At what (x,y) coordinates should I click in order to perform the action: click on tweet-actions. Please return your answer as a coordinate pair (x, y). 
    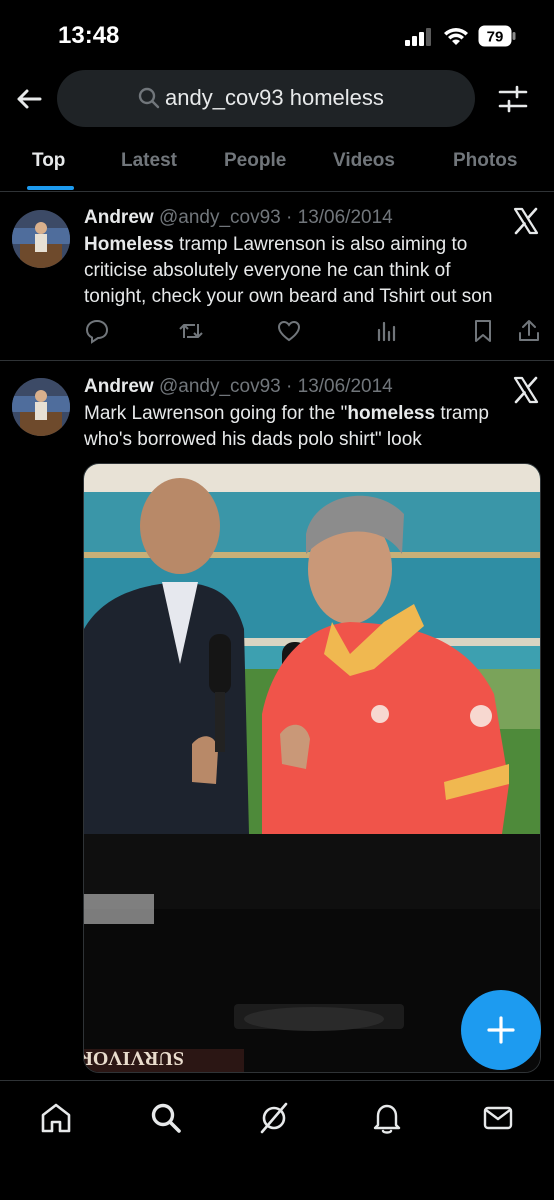
    Looking at the image, I should click on (314, 333).